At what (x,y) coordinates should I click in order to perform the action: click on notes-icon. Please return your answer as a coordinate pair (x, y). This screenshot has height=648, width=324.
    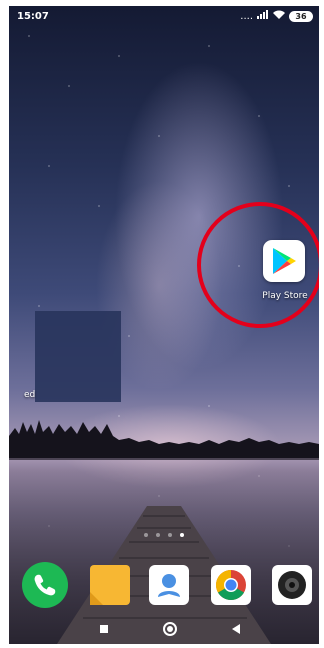
    Looking at the image, I should click on (110, 585).